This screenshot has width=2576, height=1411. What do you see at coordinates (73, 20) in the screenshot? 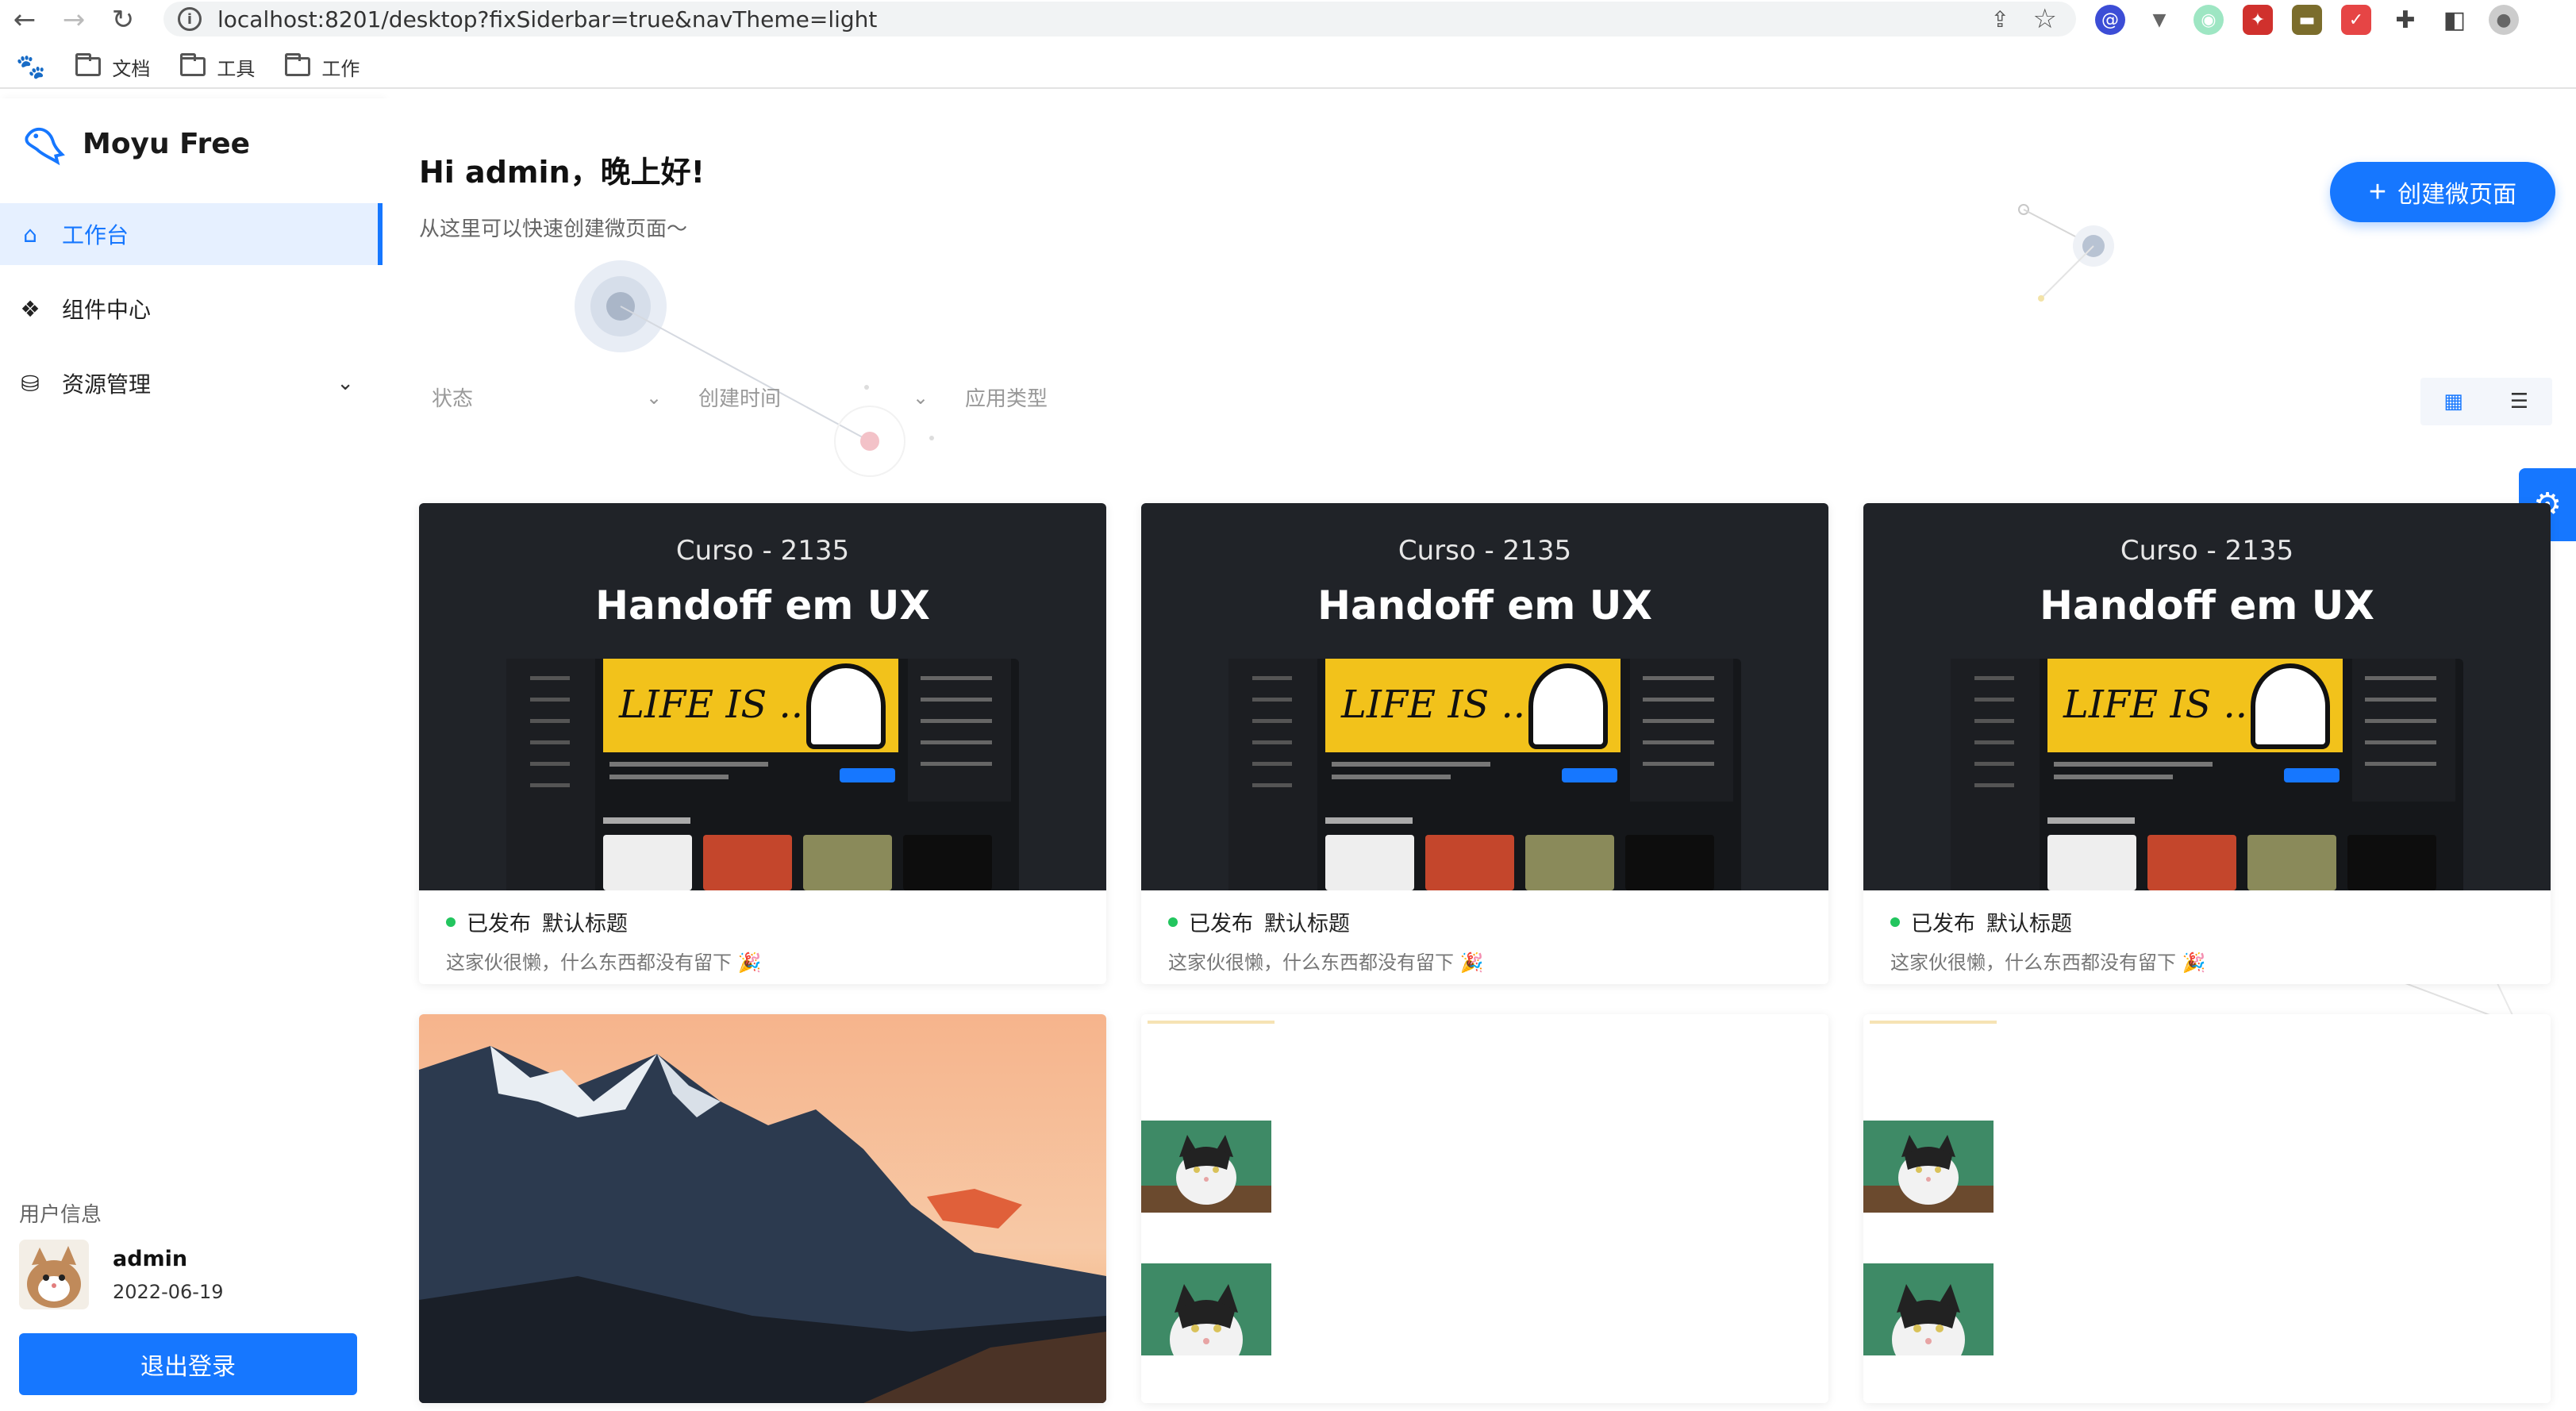
I see `forward-arrow-icon: →` at bounding box center [73, 20].